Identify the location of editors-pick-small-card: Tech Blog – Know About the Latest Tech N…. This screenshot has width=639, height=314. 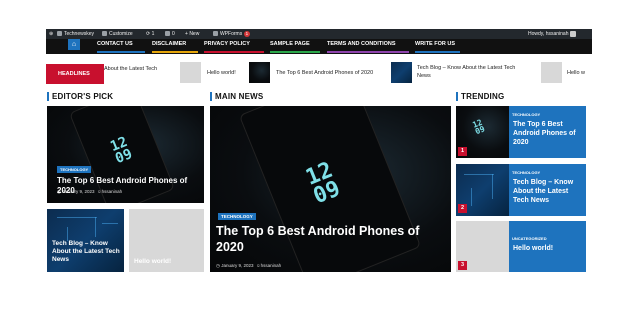
(85, 240).